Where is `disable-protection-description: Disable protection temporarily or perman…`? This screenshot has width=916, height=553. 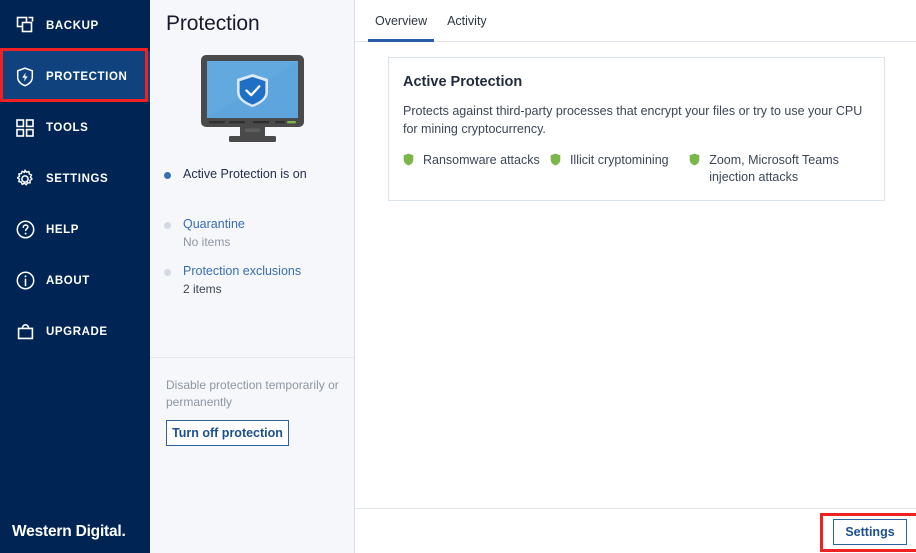
disable-protection-description: Disable protection temporarily or perman… is located at coordinates (252, 393).